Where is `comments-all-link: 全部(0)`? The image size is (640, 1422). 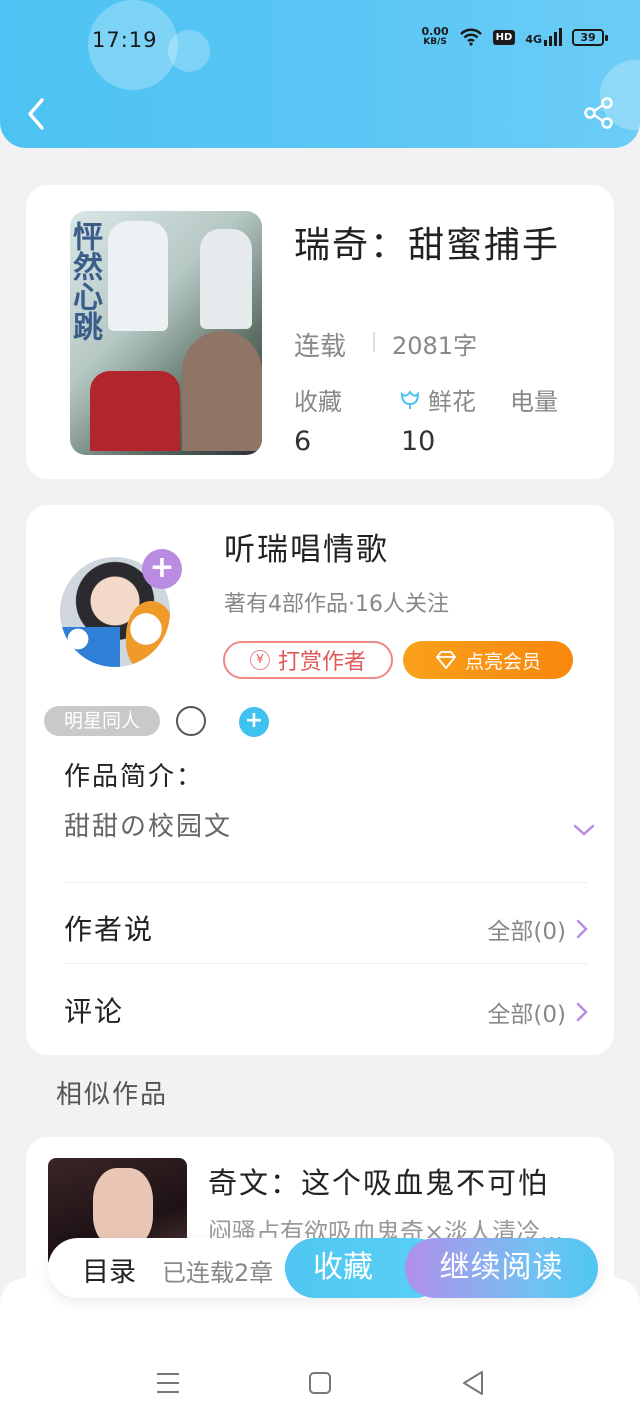
comments-all-link: 全部(0) is located at coordinates (537, 1012).